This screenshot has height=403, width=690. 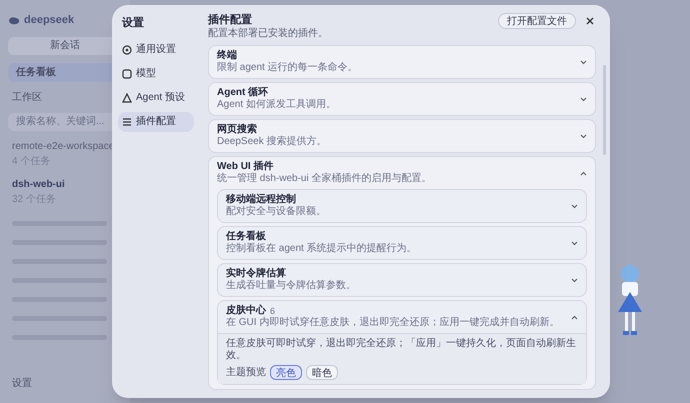 What do you see at coordinates (127, 73) in the screenshot?
I see `cube-icon` at bounding box center [127, 73].